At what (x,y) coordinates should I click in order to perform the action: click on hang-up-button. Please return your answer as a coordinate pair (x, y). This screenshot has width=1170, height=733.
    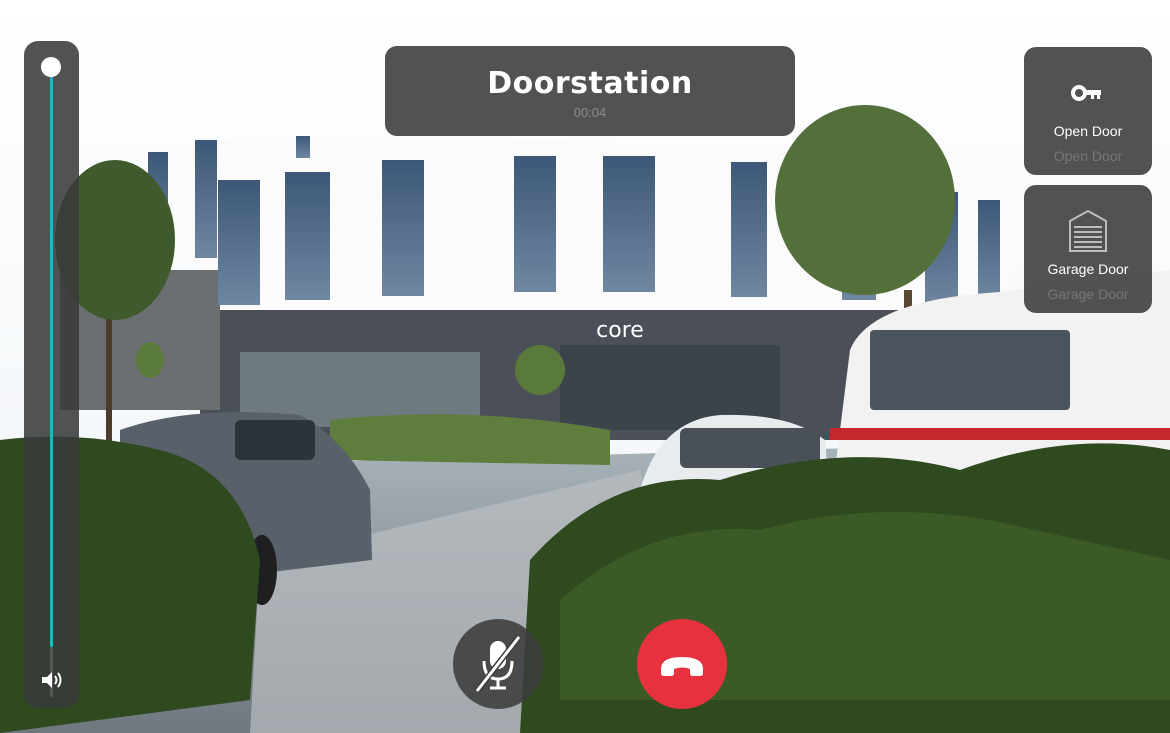
    Looking at the image, I should click on (682, 664).